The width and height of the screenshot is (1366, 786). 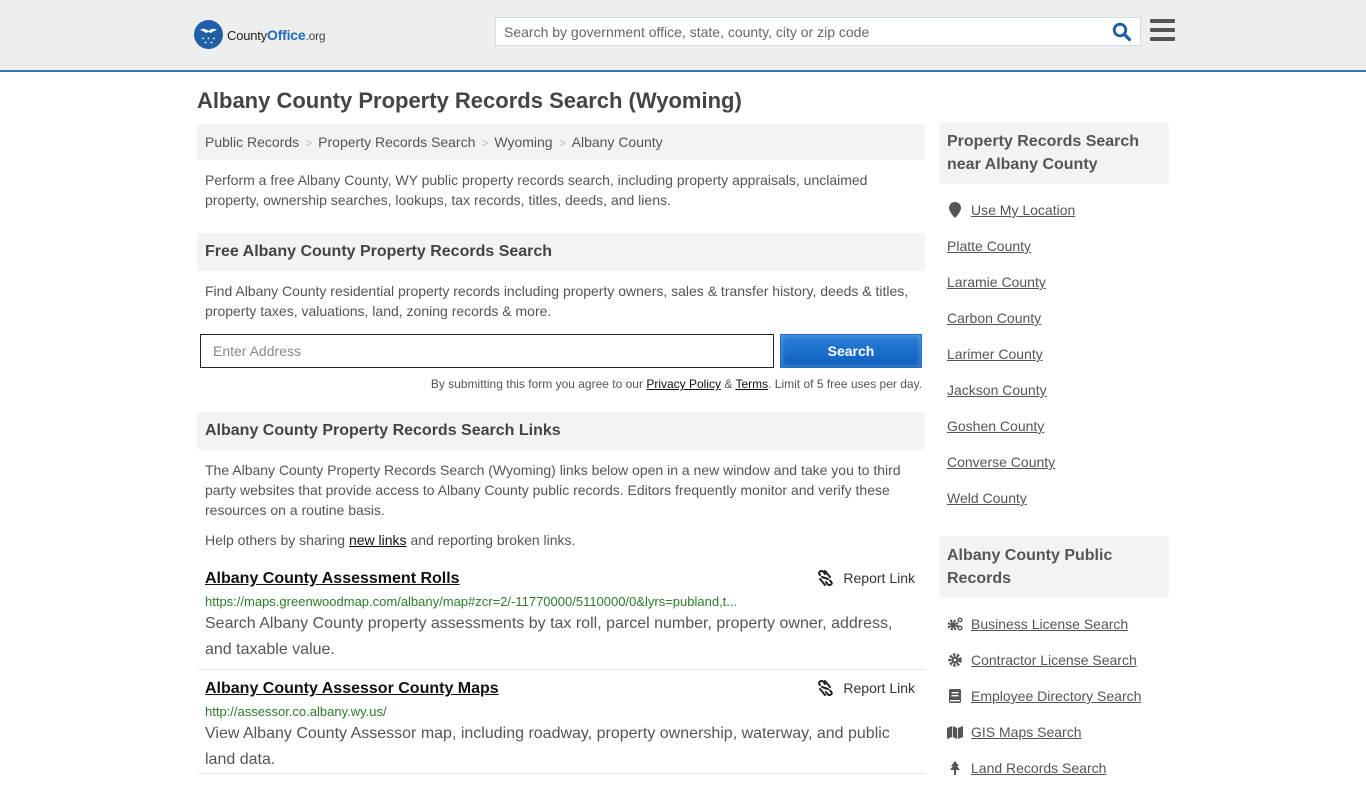 What do you see at coordinates (1049, 624) in the screenshot?
I see `public-record-link: Business License Search` at bounding box center [1049, 624].